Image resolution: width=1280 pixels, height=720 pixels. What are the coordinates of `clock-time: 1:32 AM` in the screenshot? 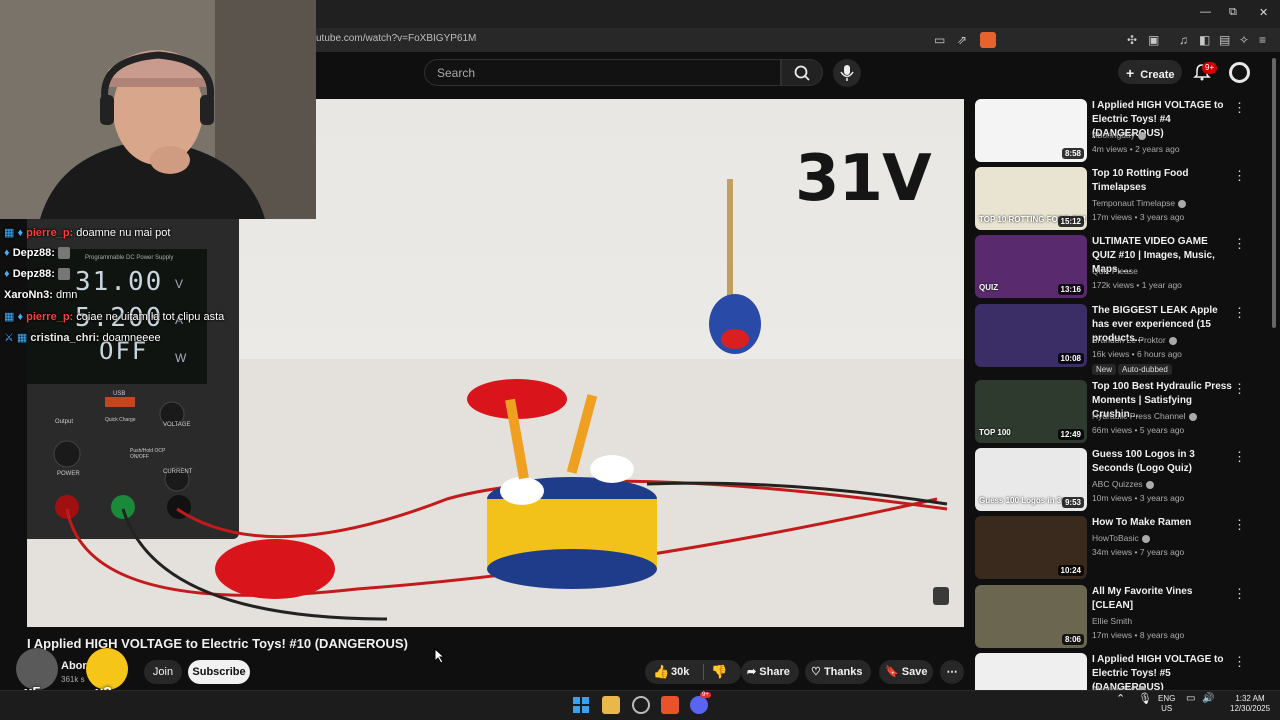 It's located at (1250, 698).